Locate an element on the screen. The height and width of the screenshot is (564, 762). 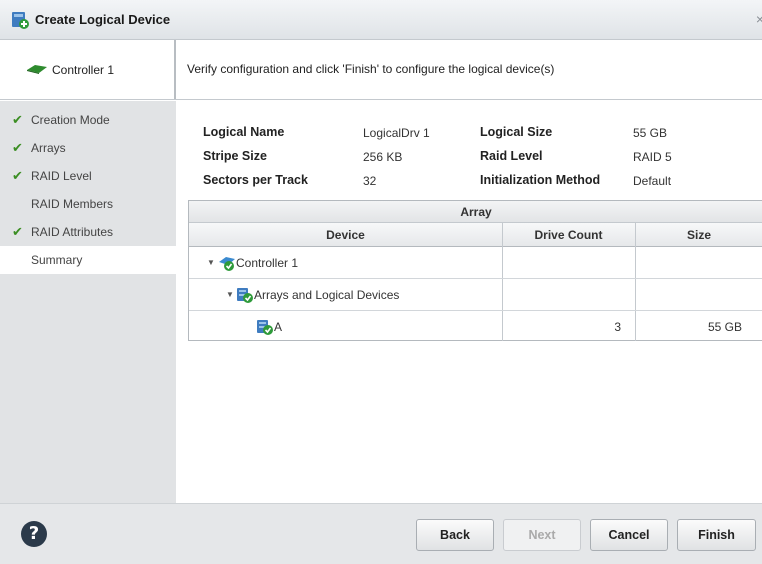
cancel-button: Cancel is located at coordinates (629, 535).